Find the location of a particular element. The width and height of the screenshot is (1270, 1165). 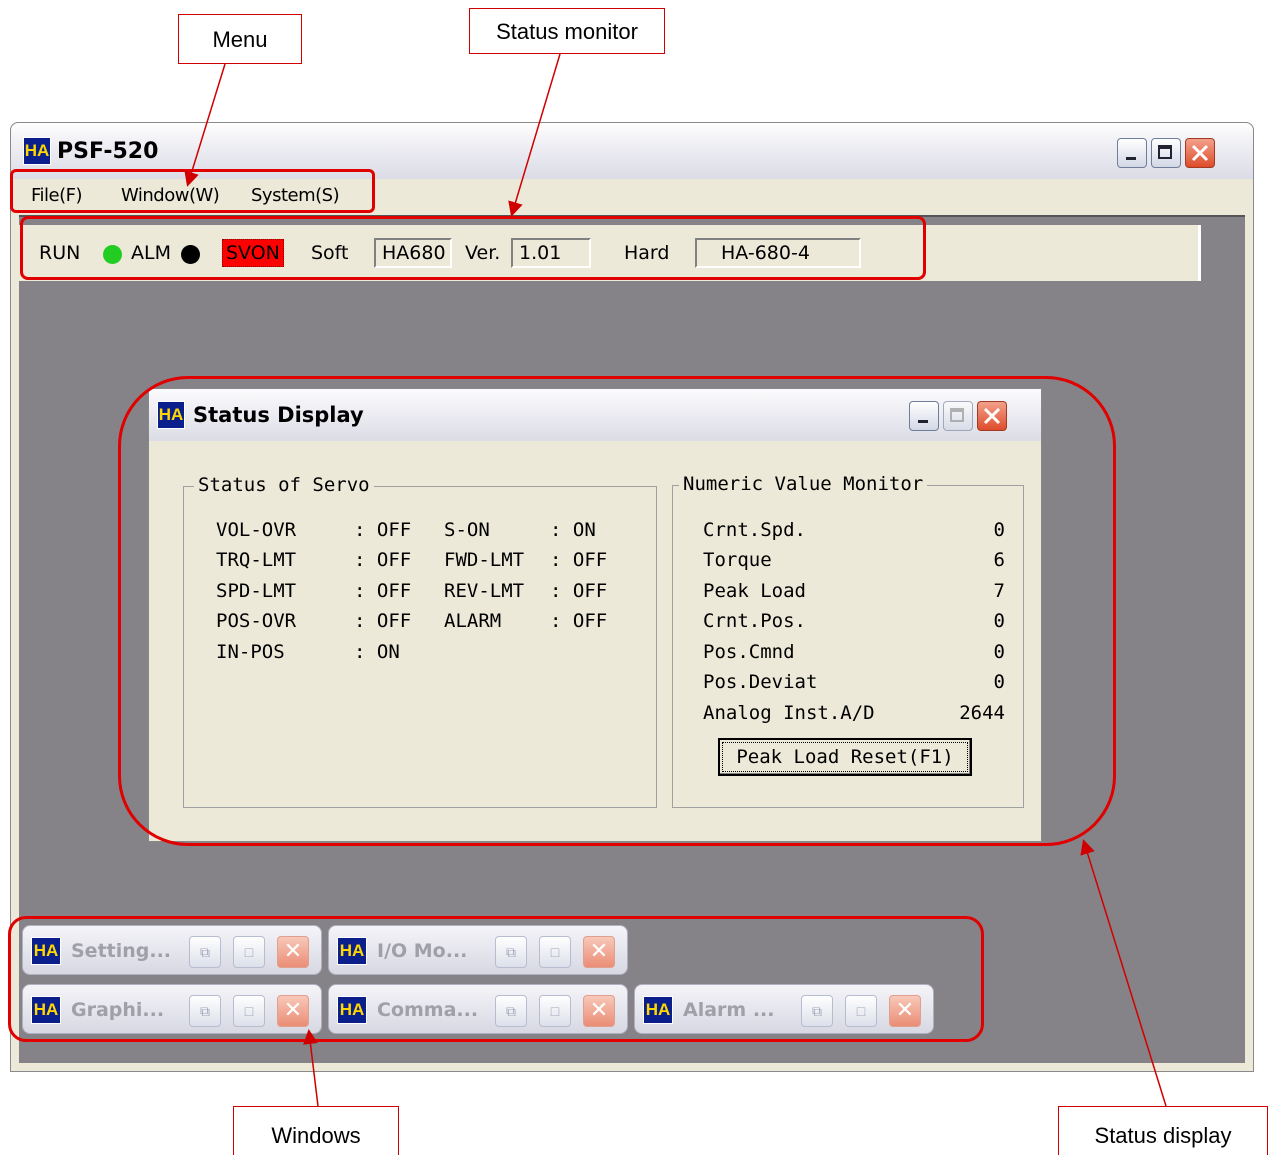

close-button is located at coordinates (1200, 153).